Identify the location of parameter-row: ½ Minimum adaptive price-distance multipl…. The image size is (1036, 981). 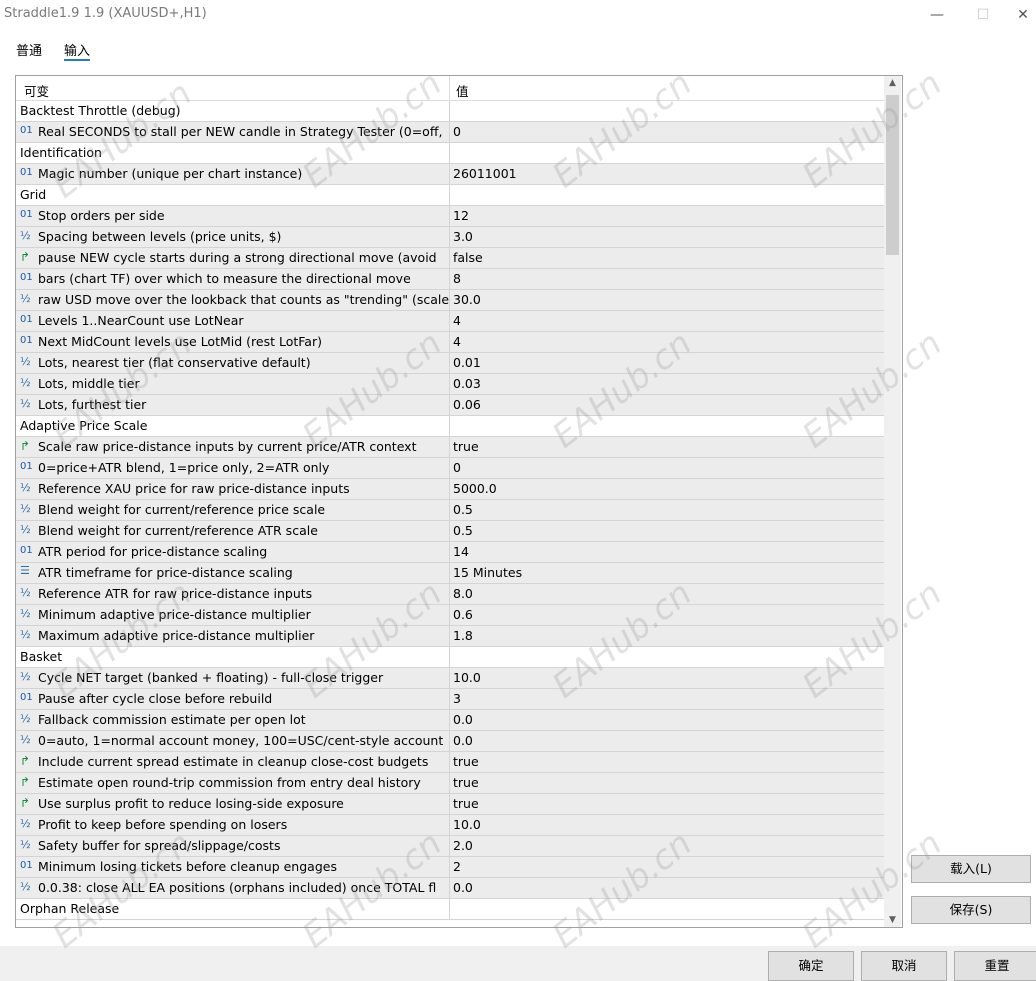
(450, 615).